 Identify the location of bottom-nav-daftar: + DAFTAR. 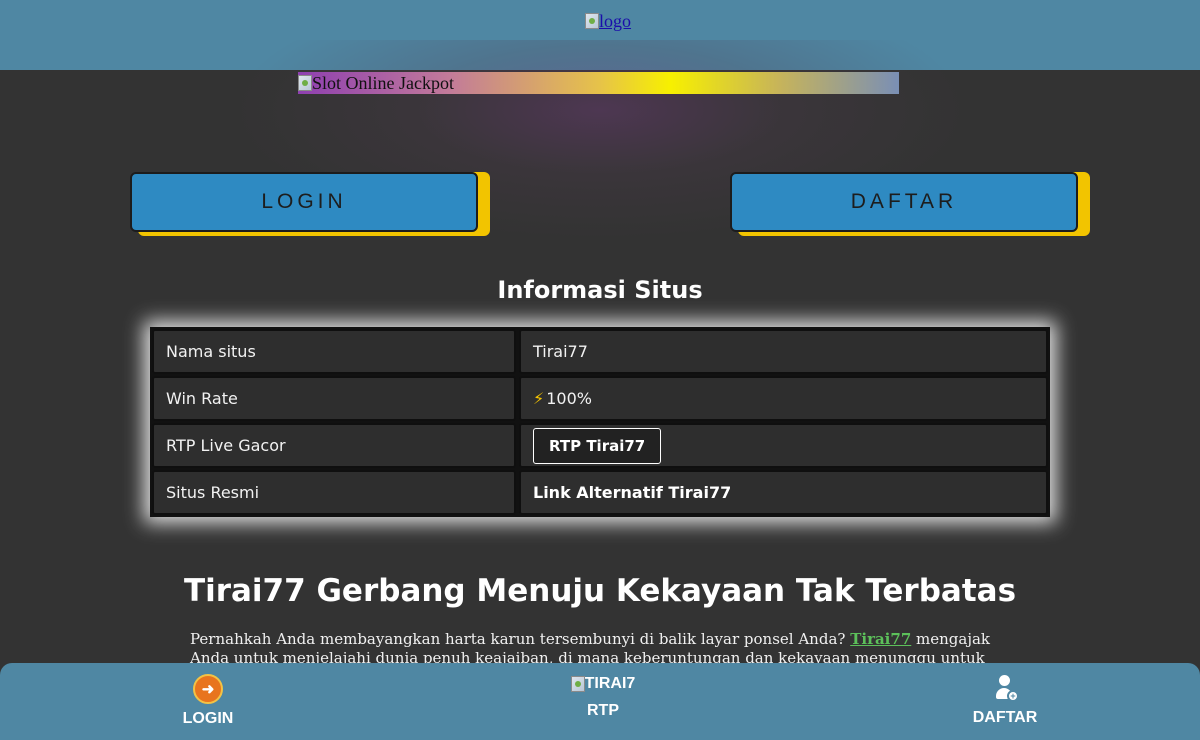
(1005, 701).